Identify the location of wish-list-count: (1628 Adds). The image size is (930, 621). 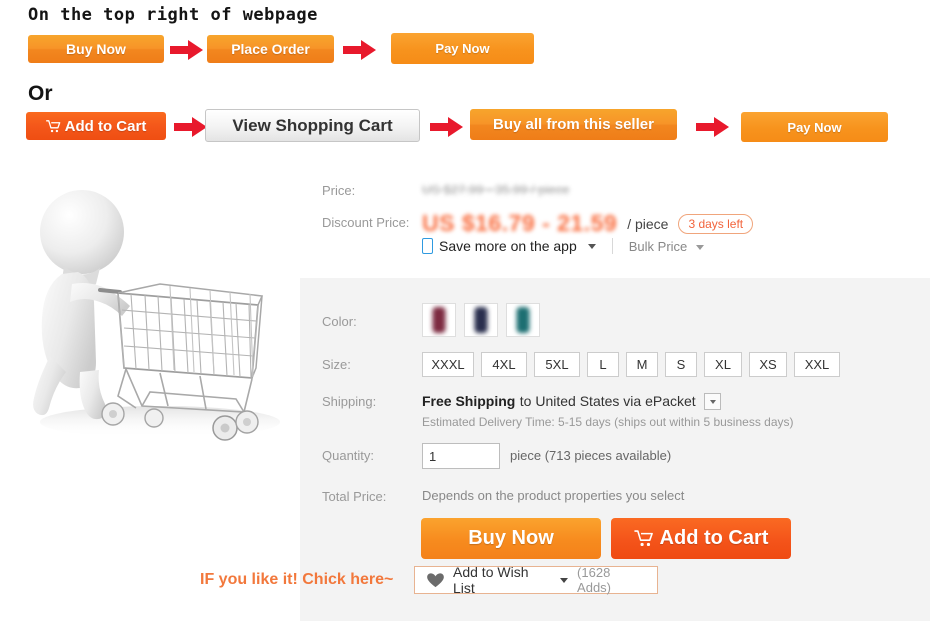
(594, 580).